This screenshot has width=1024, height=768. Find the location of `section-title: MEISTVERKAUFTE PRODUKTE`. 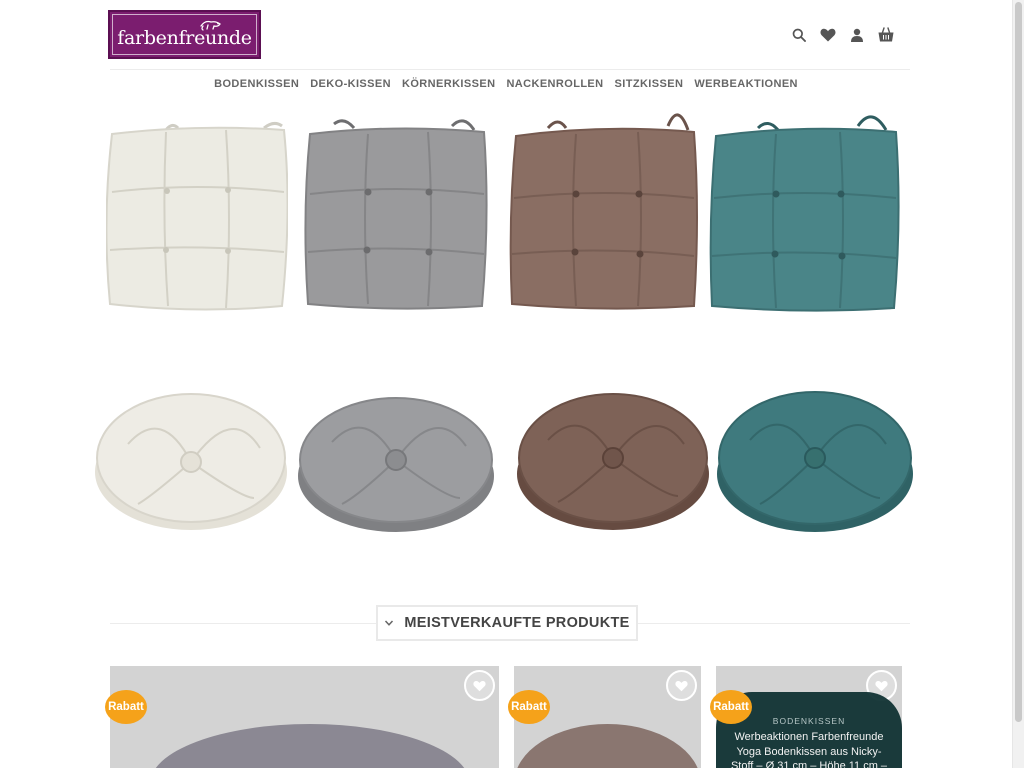

section-title: MEISTVERKAUFTE PRODUKTE is located at coordinates (517, 623).